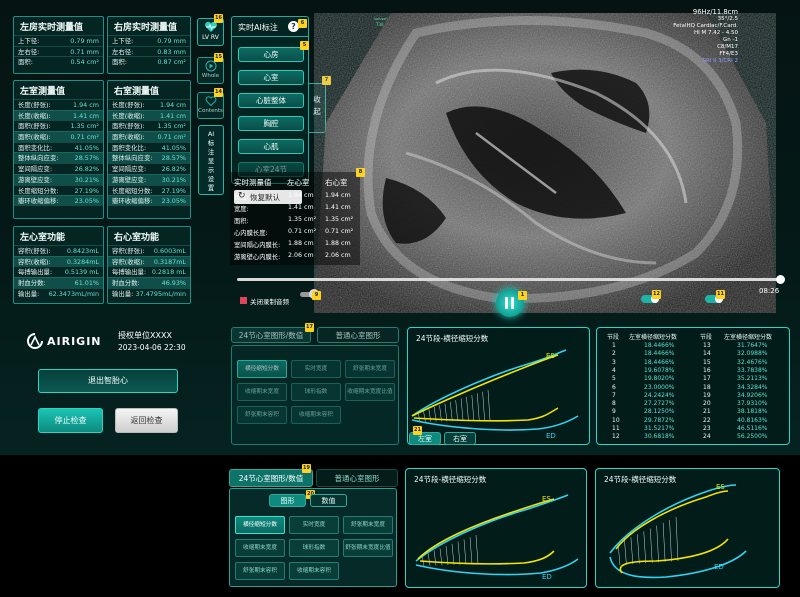  Describe the element at coordinates (752, 420) in the screenshot. I see `table-value: 40.8163%` at that location.